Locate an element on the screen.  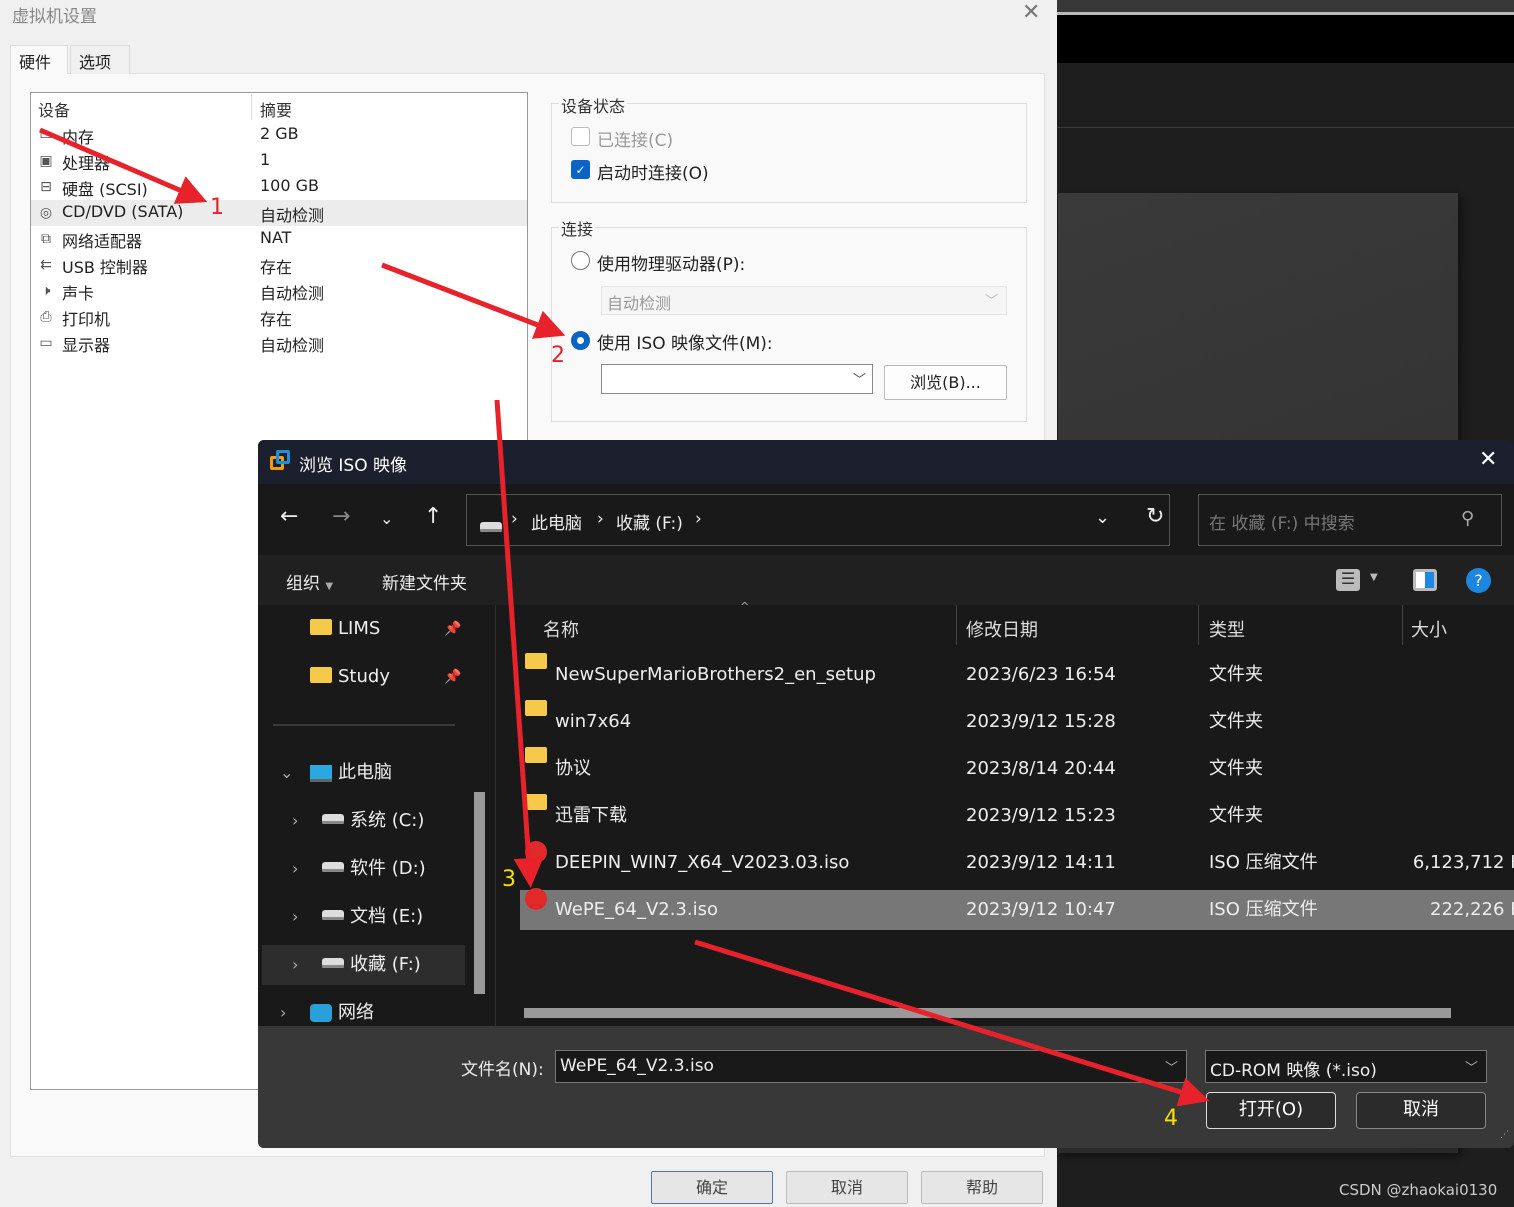
watermark: CSDN @zhaokai0130 is located at coordinates (1418, 1190).